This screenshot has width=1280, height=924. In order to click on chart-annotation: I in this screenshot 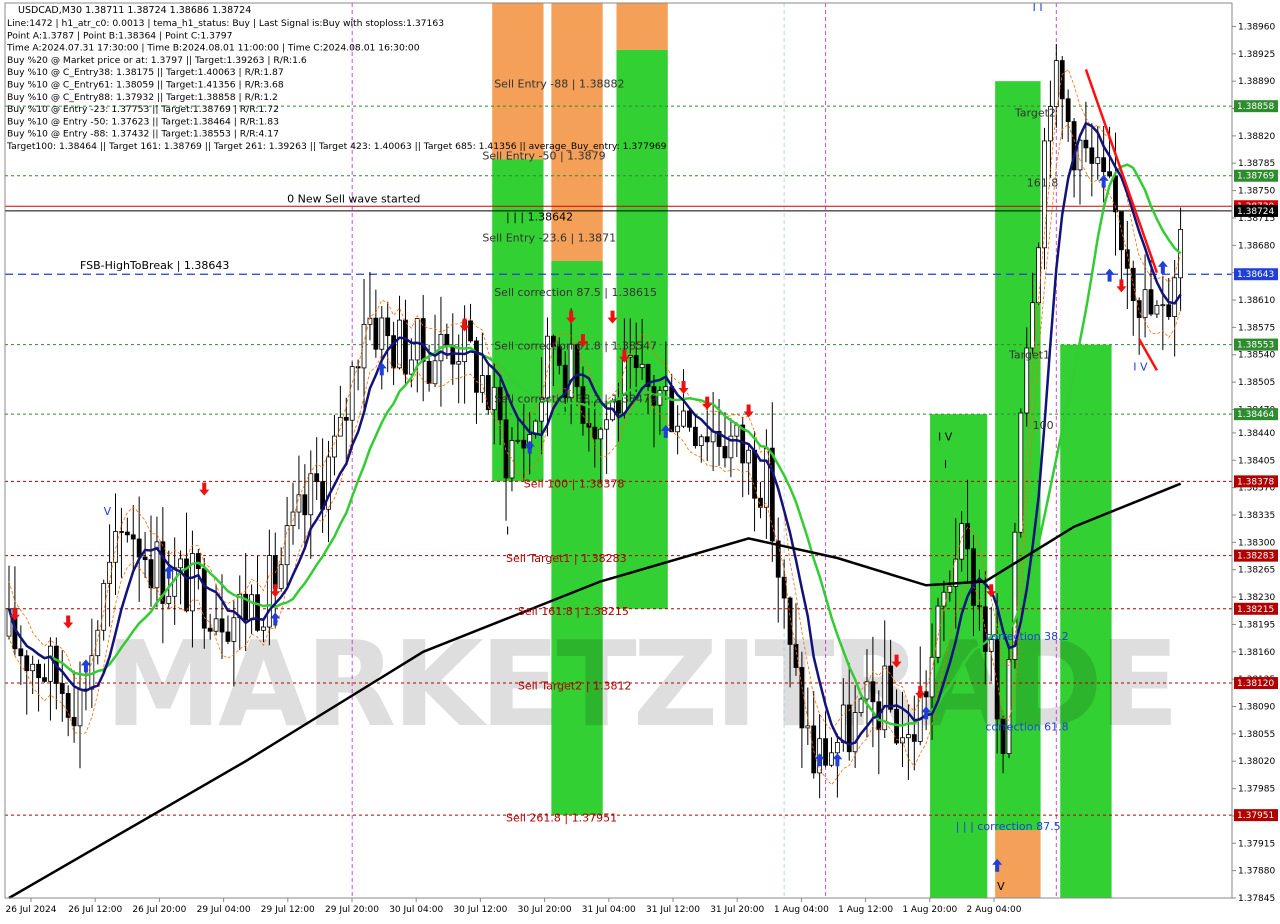, I will do `click(945, 464)`.